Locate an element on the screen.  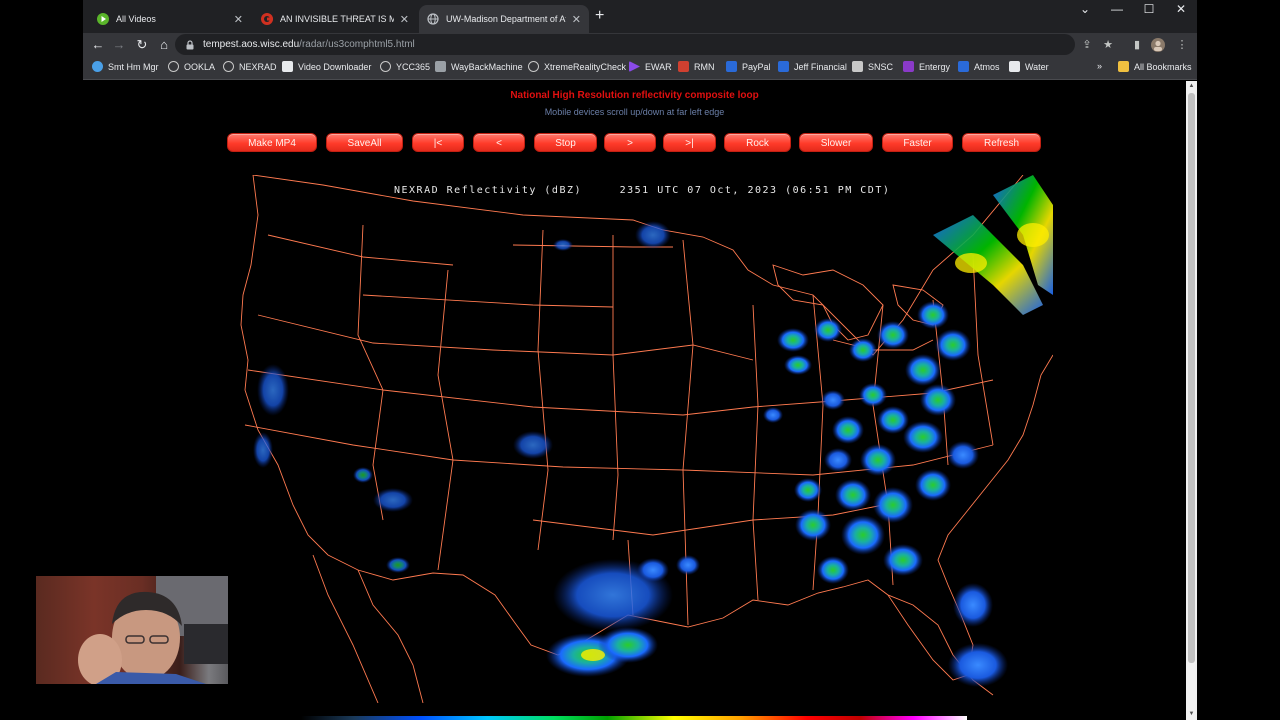
overflow-label: » is located at coordinates (1100, 66).